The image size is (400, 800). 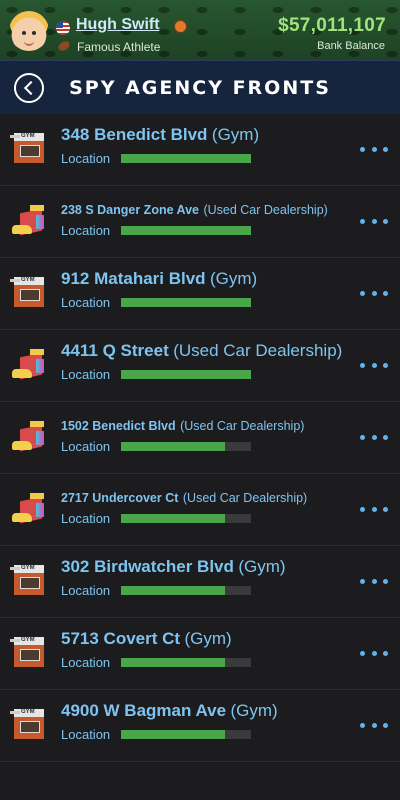 I want to click on avatar-mouth, so click(x=29, y=43).